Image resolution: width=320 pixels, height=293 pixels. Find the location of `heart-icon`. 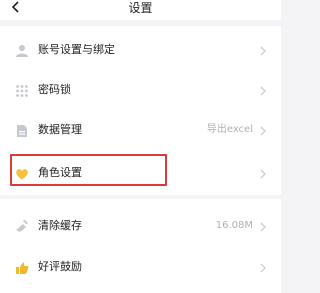

heart-icon is located at coordinates (22, 173).